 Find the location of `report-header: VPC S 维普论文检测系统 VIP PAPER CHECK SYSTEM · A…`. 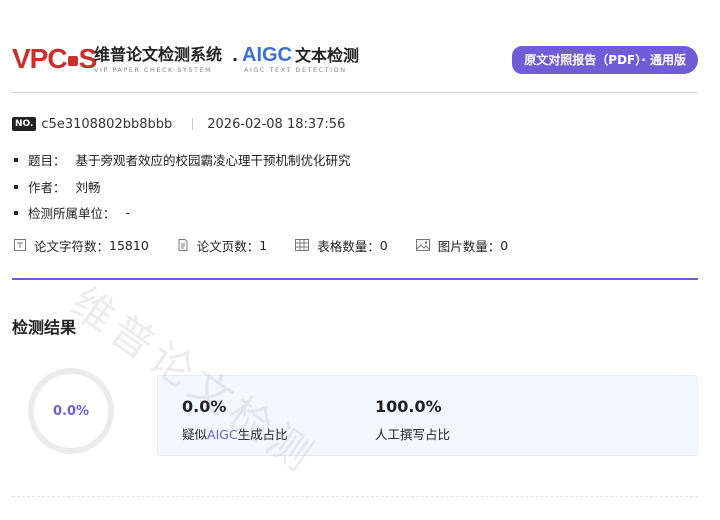

report-header: VPC S 维普论文检测系统 VIP PAPER CHECK SYSTEM · A… is located at coordinates (355, 61).